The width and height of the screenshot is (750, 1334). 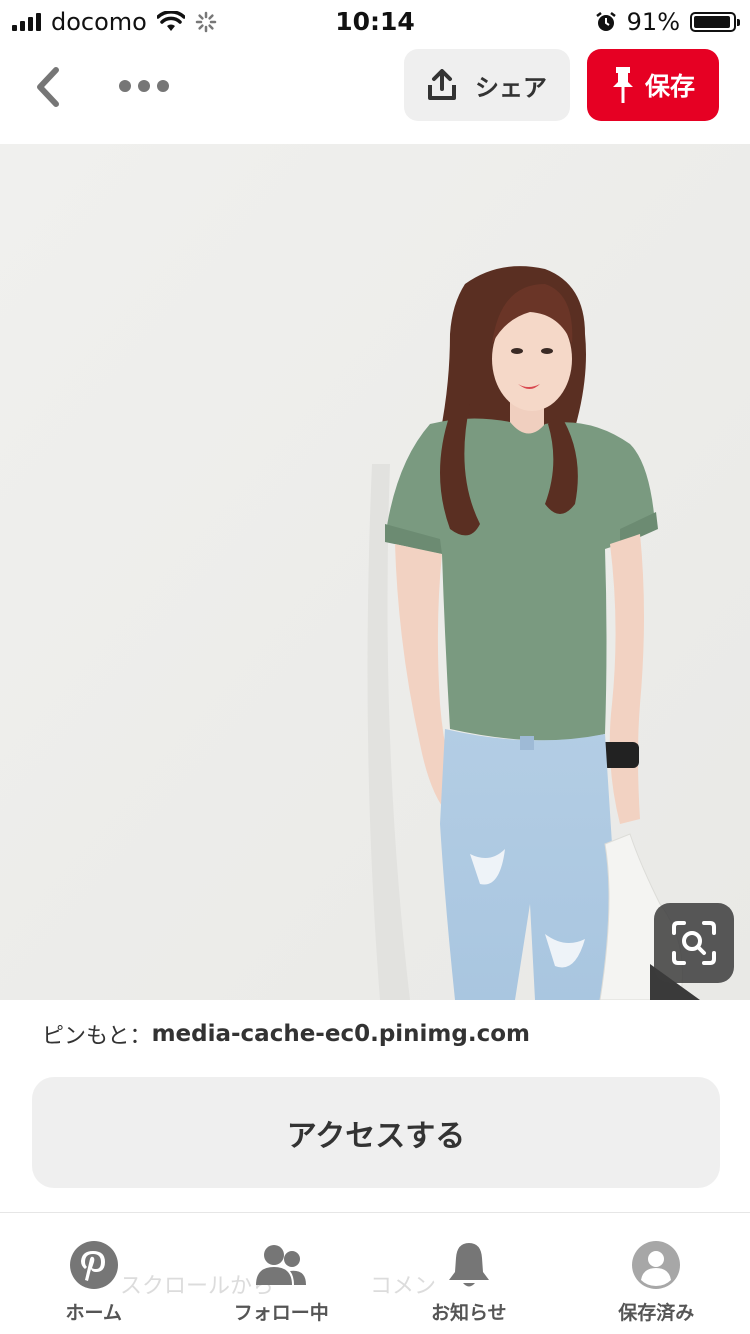 What do you see at coordinates (94, 1265) in the screenshot?
I see `pinterest-logo-icon` at bounding box center [94, 1265].